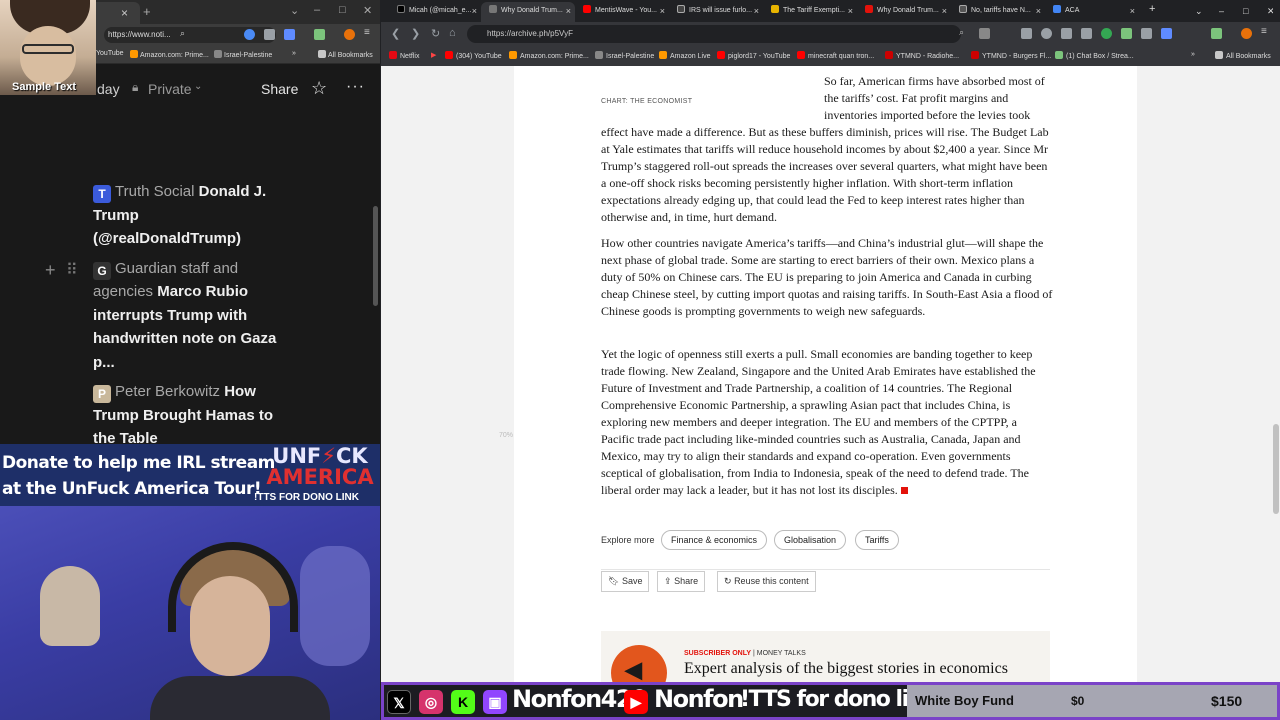  I want to click on tab-active: Why Donald Trum... ×, so click(528, 12).